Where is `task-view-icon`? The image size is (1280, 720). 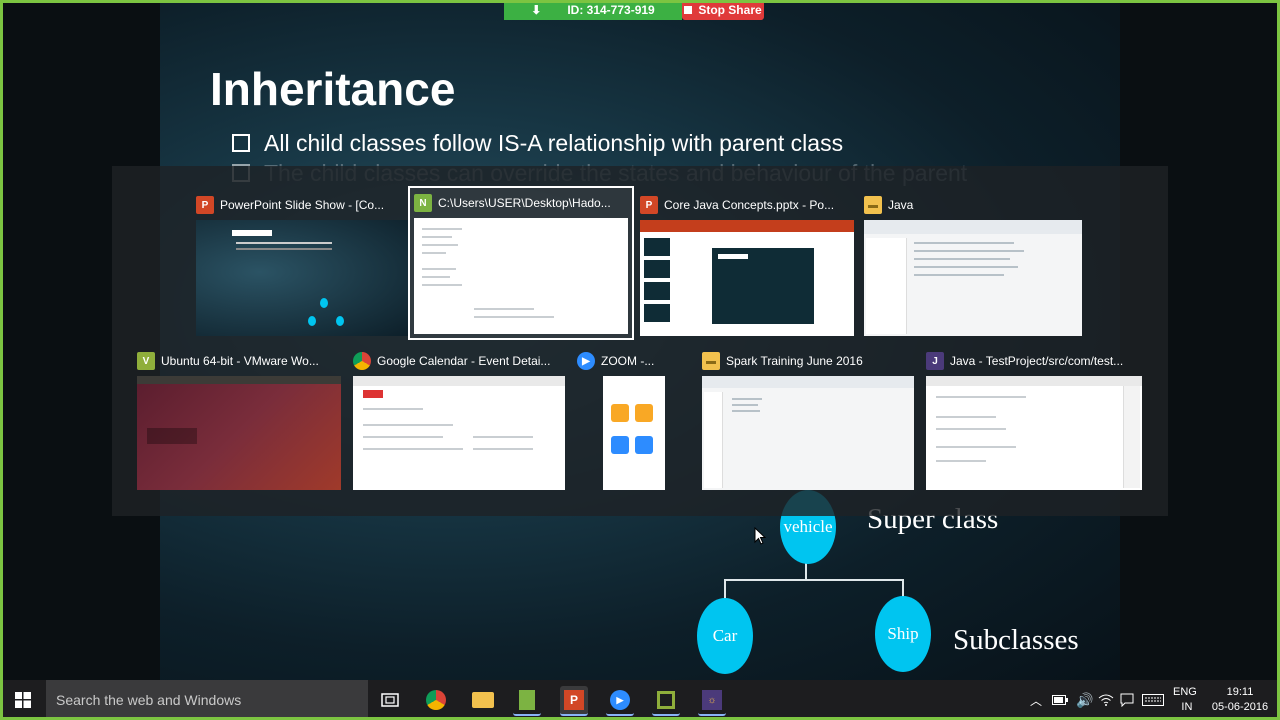
task-view-icon is located at coordinates (390, 700).